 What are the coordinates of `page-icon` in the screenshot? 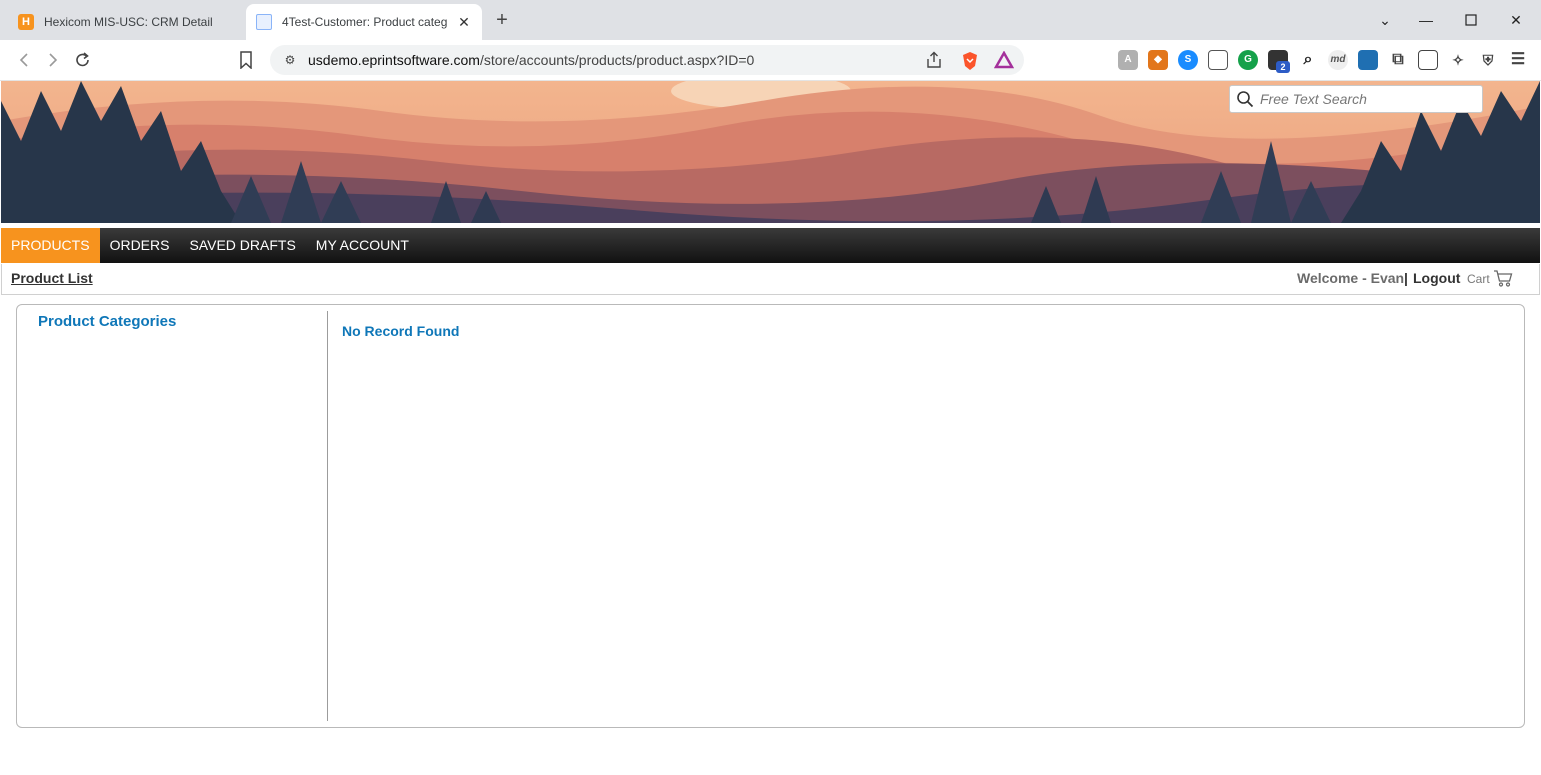 It's located at (264, 22).